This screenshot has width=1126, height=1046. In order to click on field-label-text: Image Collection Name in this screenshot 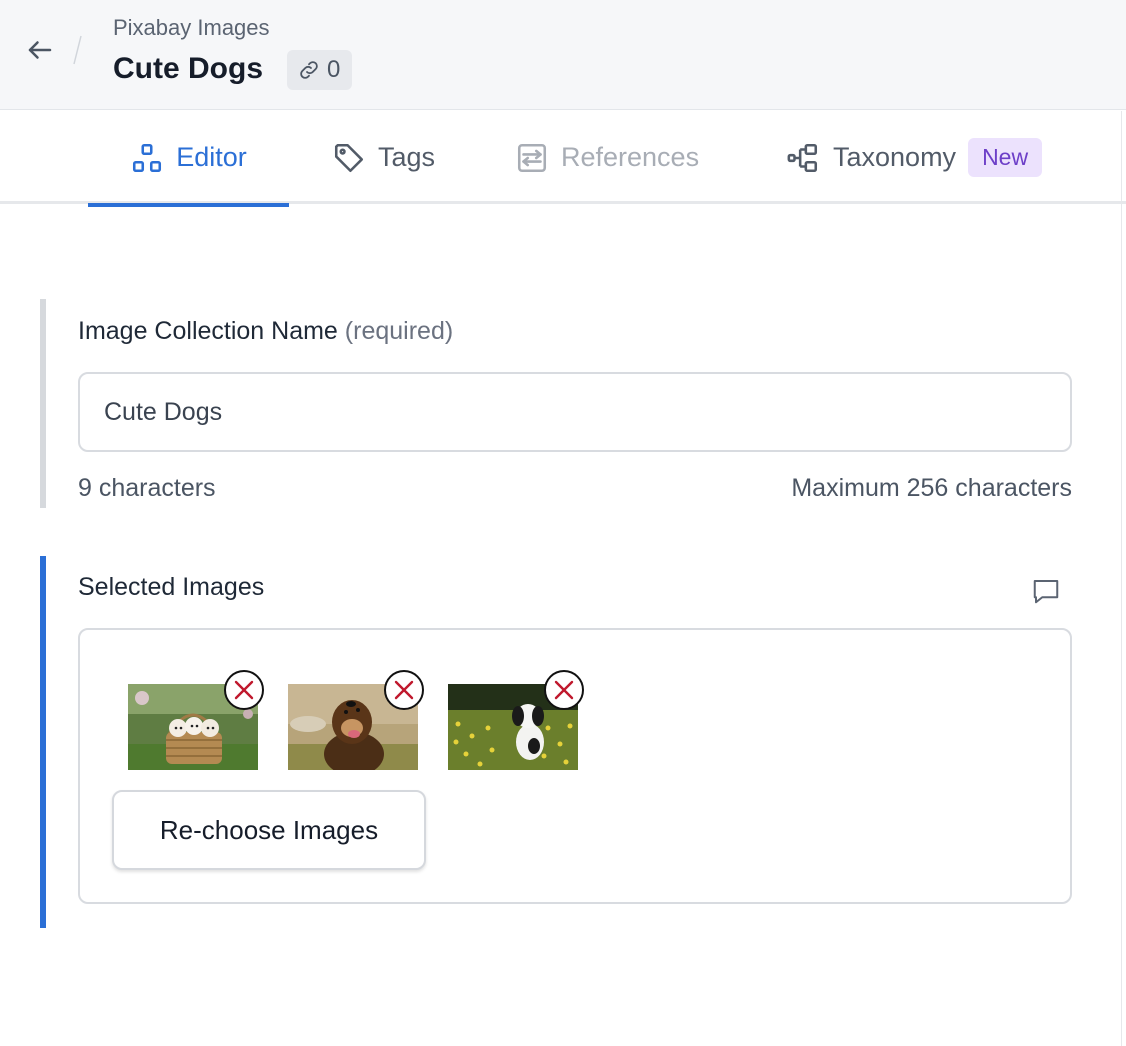, I will do `click(208, 331)`.